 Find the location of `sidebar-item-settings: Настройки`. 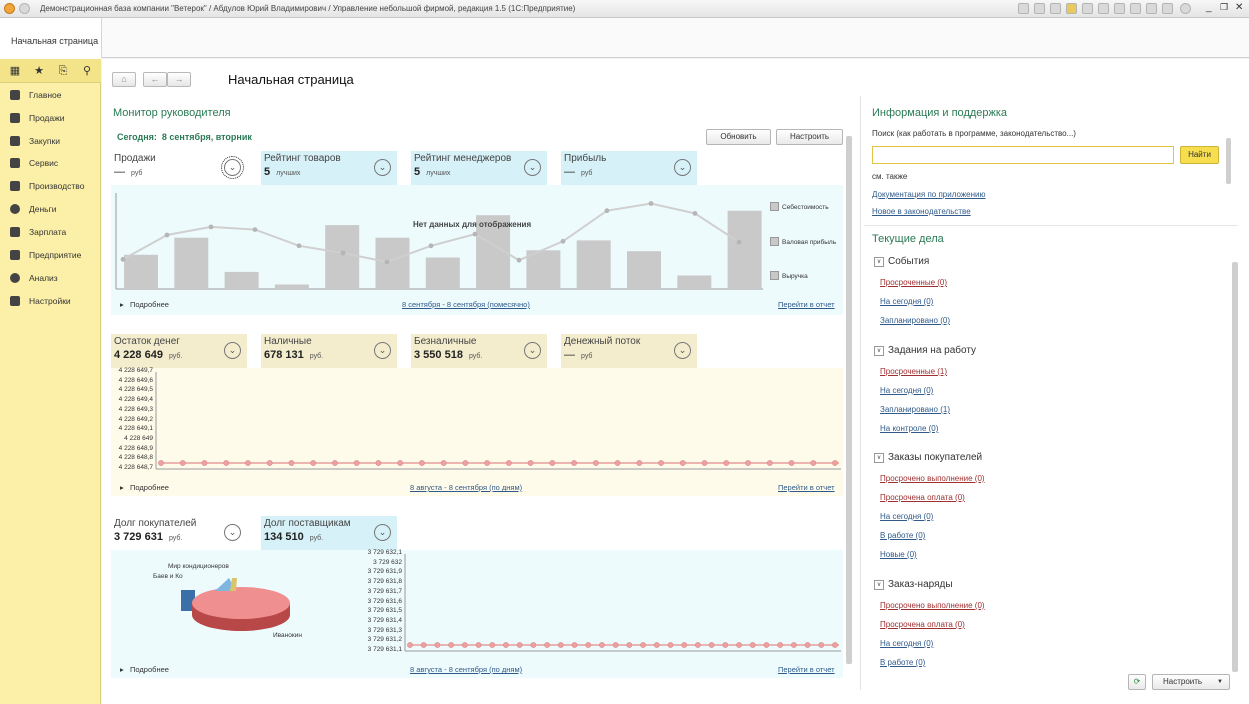

sidebar-item-settings: Настройки is located at coordinates (40, 303).